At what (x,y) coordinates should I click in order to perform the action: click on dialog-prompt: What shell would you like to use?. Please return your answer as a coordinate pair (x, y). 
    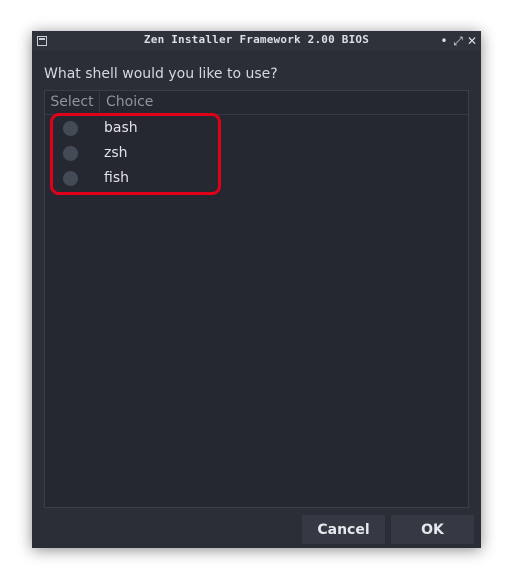
    Looking at the image, I should click on (161, 74).